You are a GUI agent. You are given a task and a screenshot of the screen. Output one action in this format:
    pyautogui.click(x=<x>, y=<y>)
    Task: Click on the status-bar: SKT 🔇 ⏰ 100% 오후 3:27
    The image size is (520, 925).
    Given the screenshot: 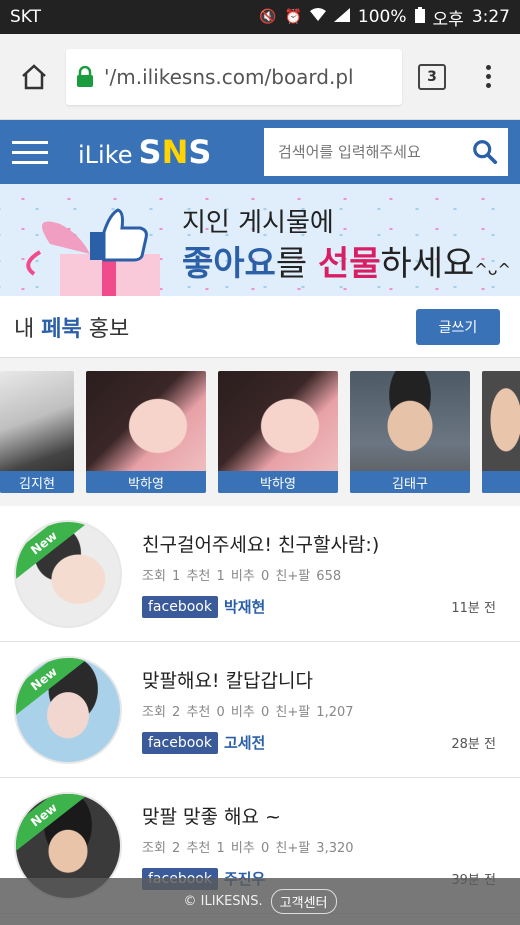 What is the action you would take?
    pyautogui.click(x=260, y=17)
    